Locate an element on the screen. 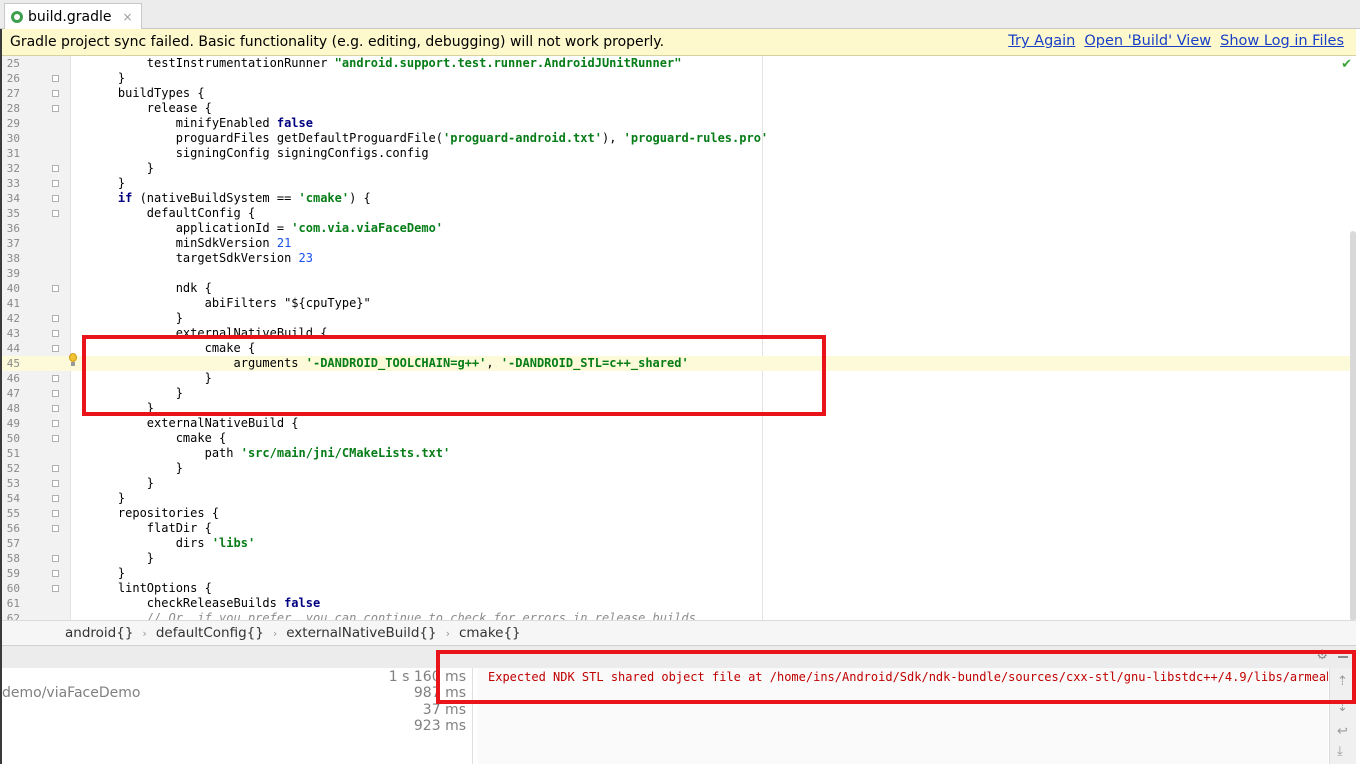 The height and width of the screenshot is (768, 1360). code-line: 47 } is located at coordinates (679, 393).